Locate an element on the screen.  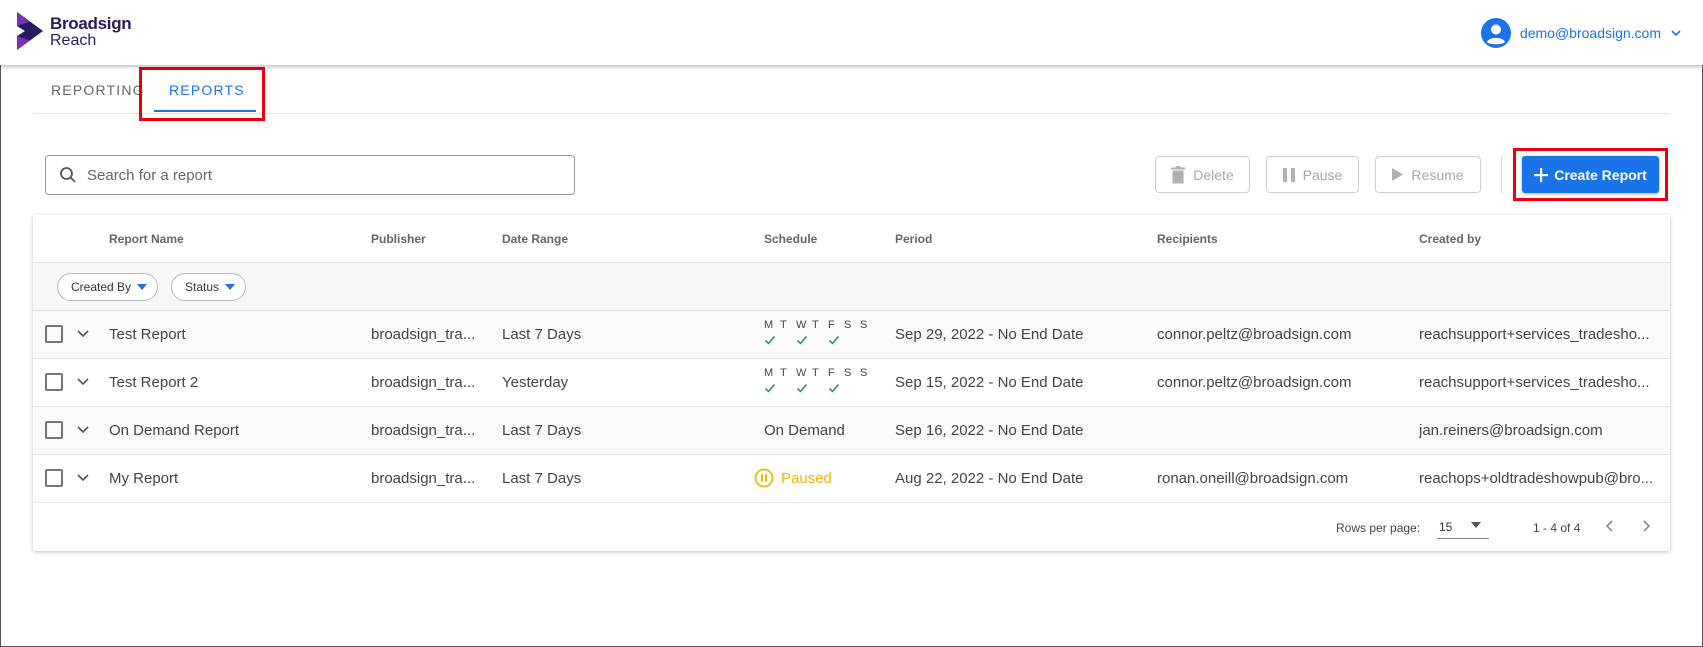
filter-status: Status is located at coordinates (209, 287).